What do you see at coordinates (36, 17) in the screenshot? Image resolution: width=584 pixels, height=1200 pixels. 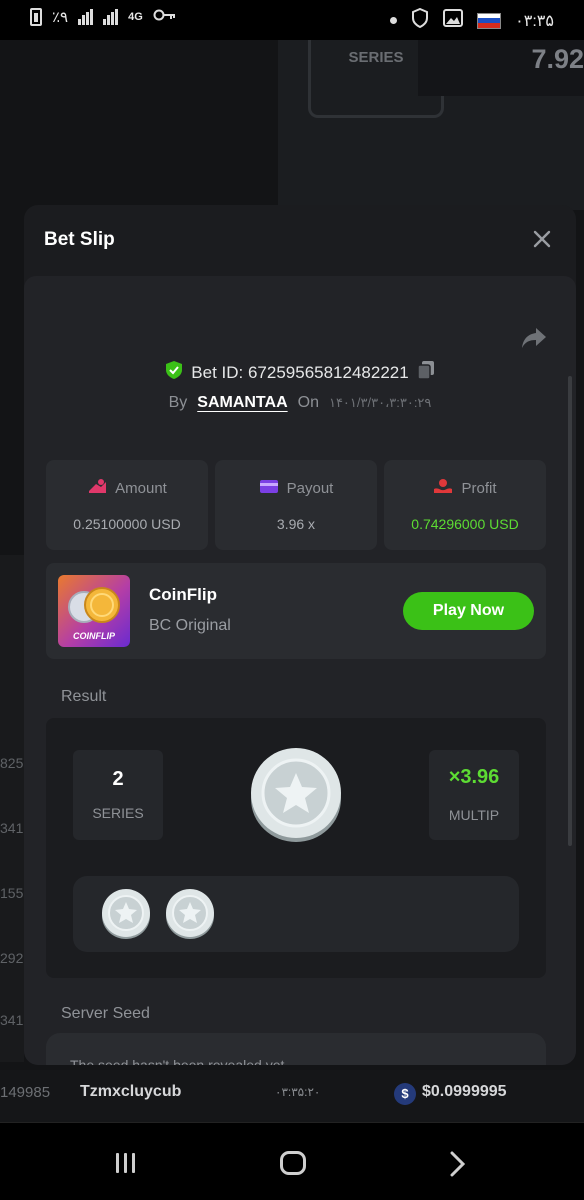 I see `battery-icon` at bounding box center [36, 17].